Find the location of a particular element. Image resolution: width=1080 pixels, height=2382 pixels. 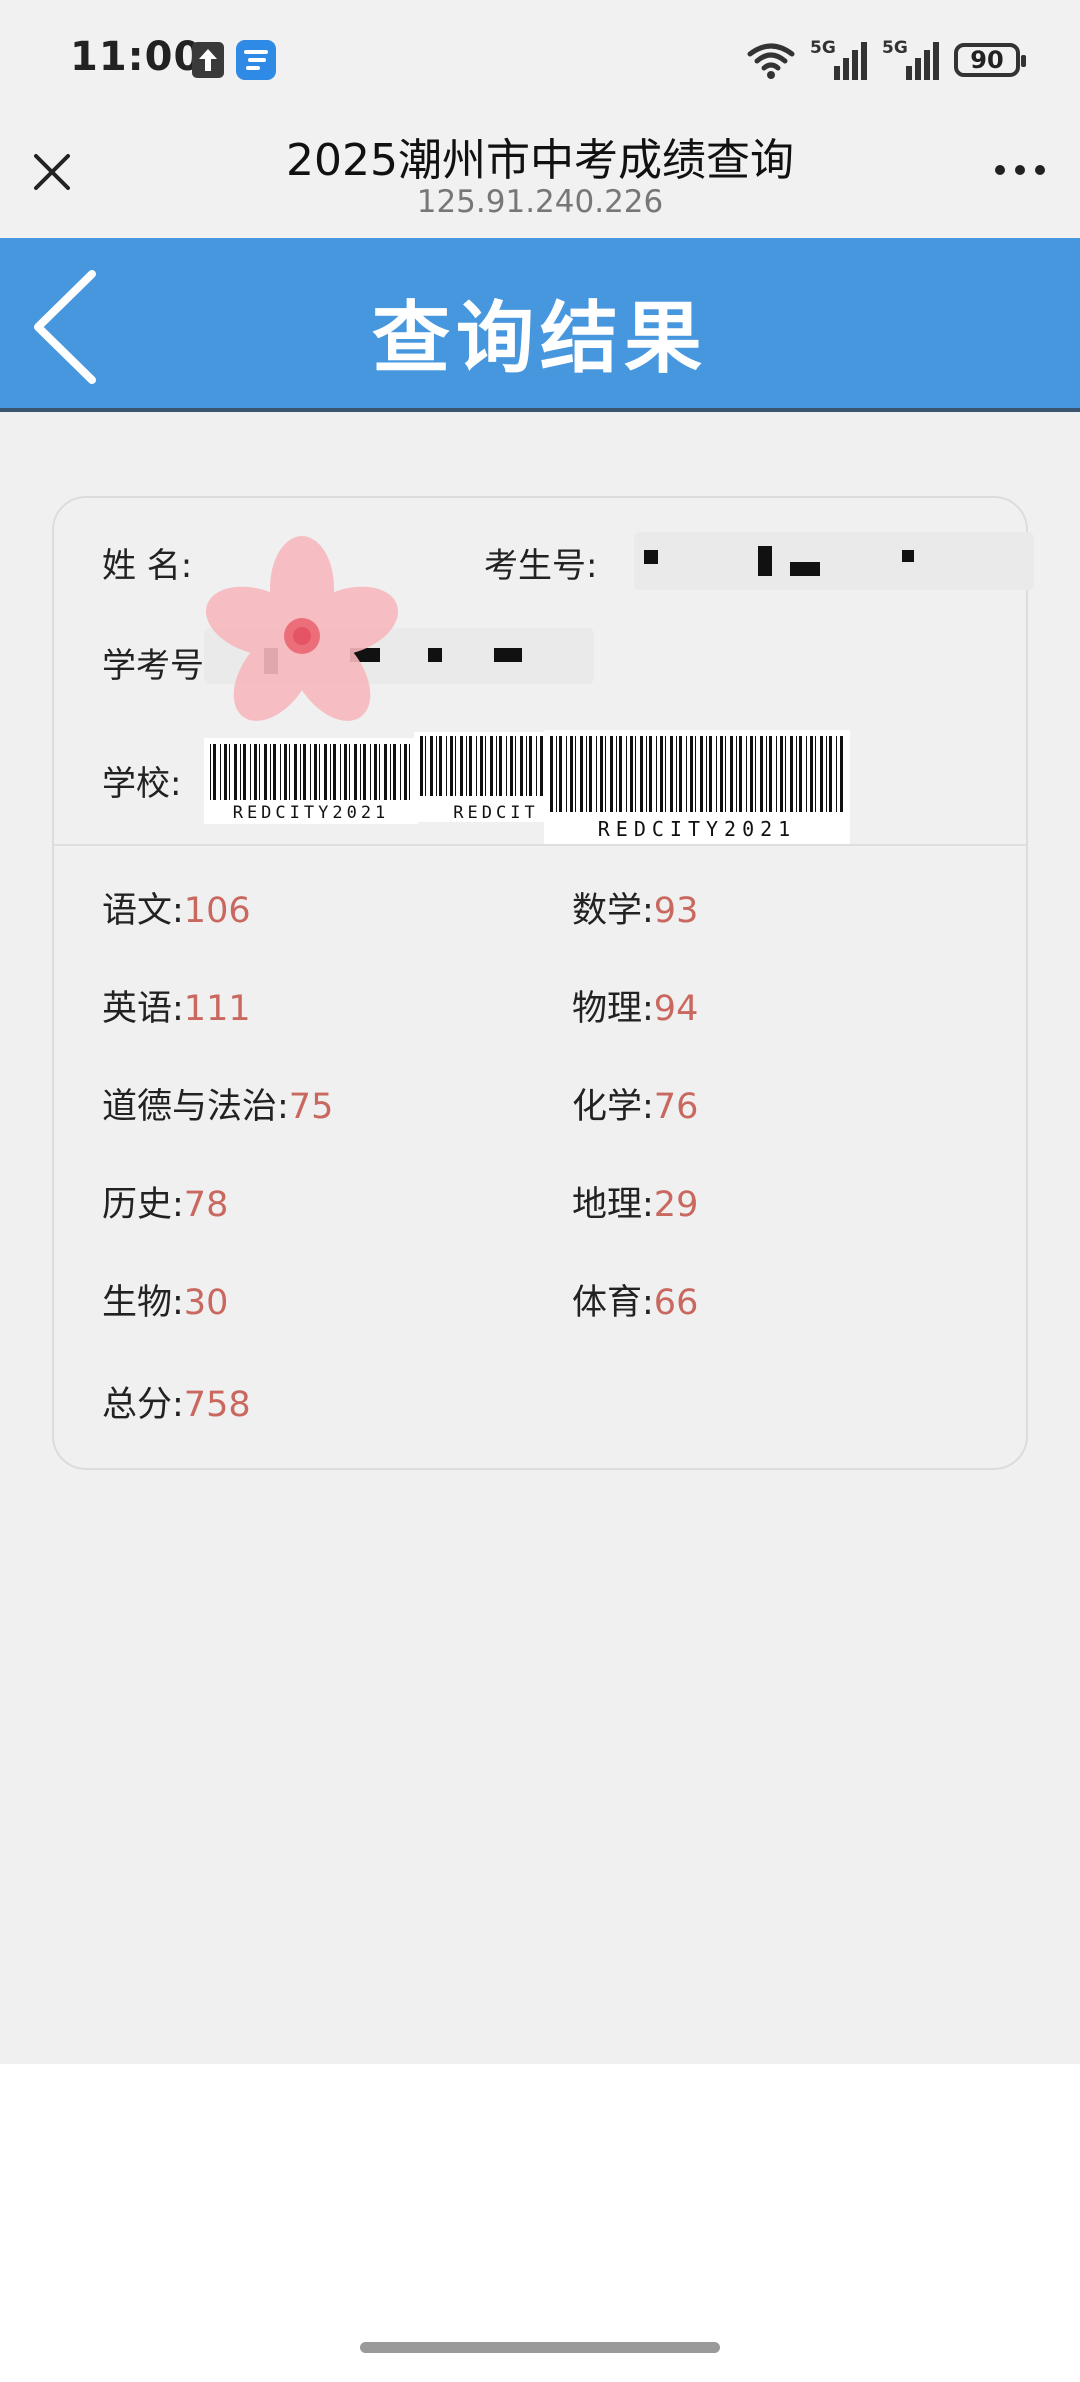

status-time: 11:00 is located at coordinates (136, 57).